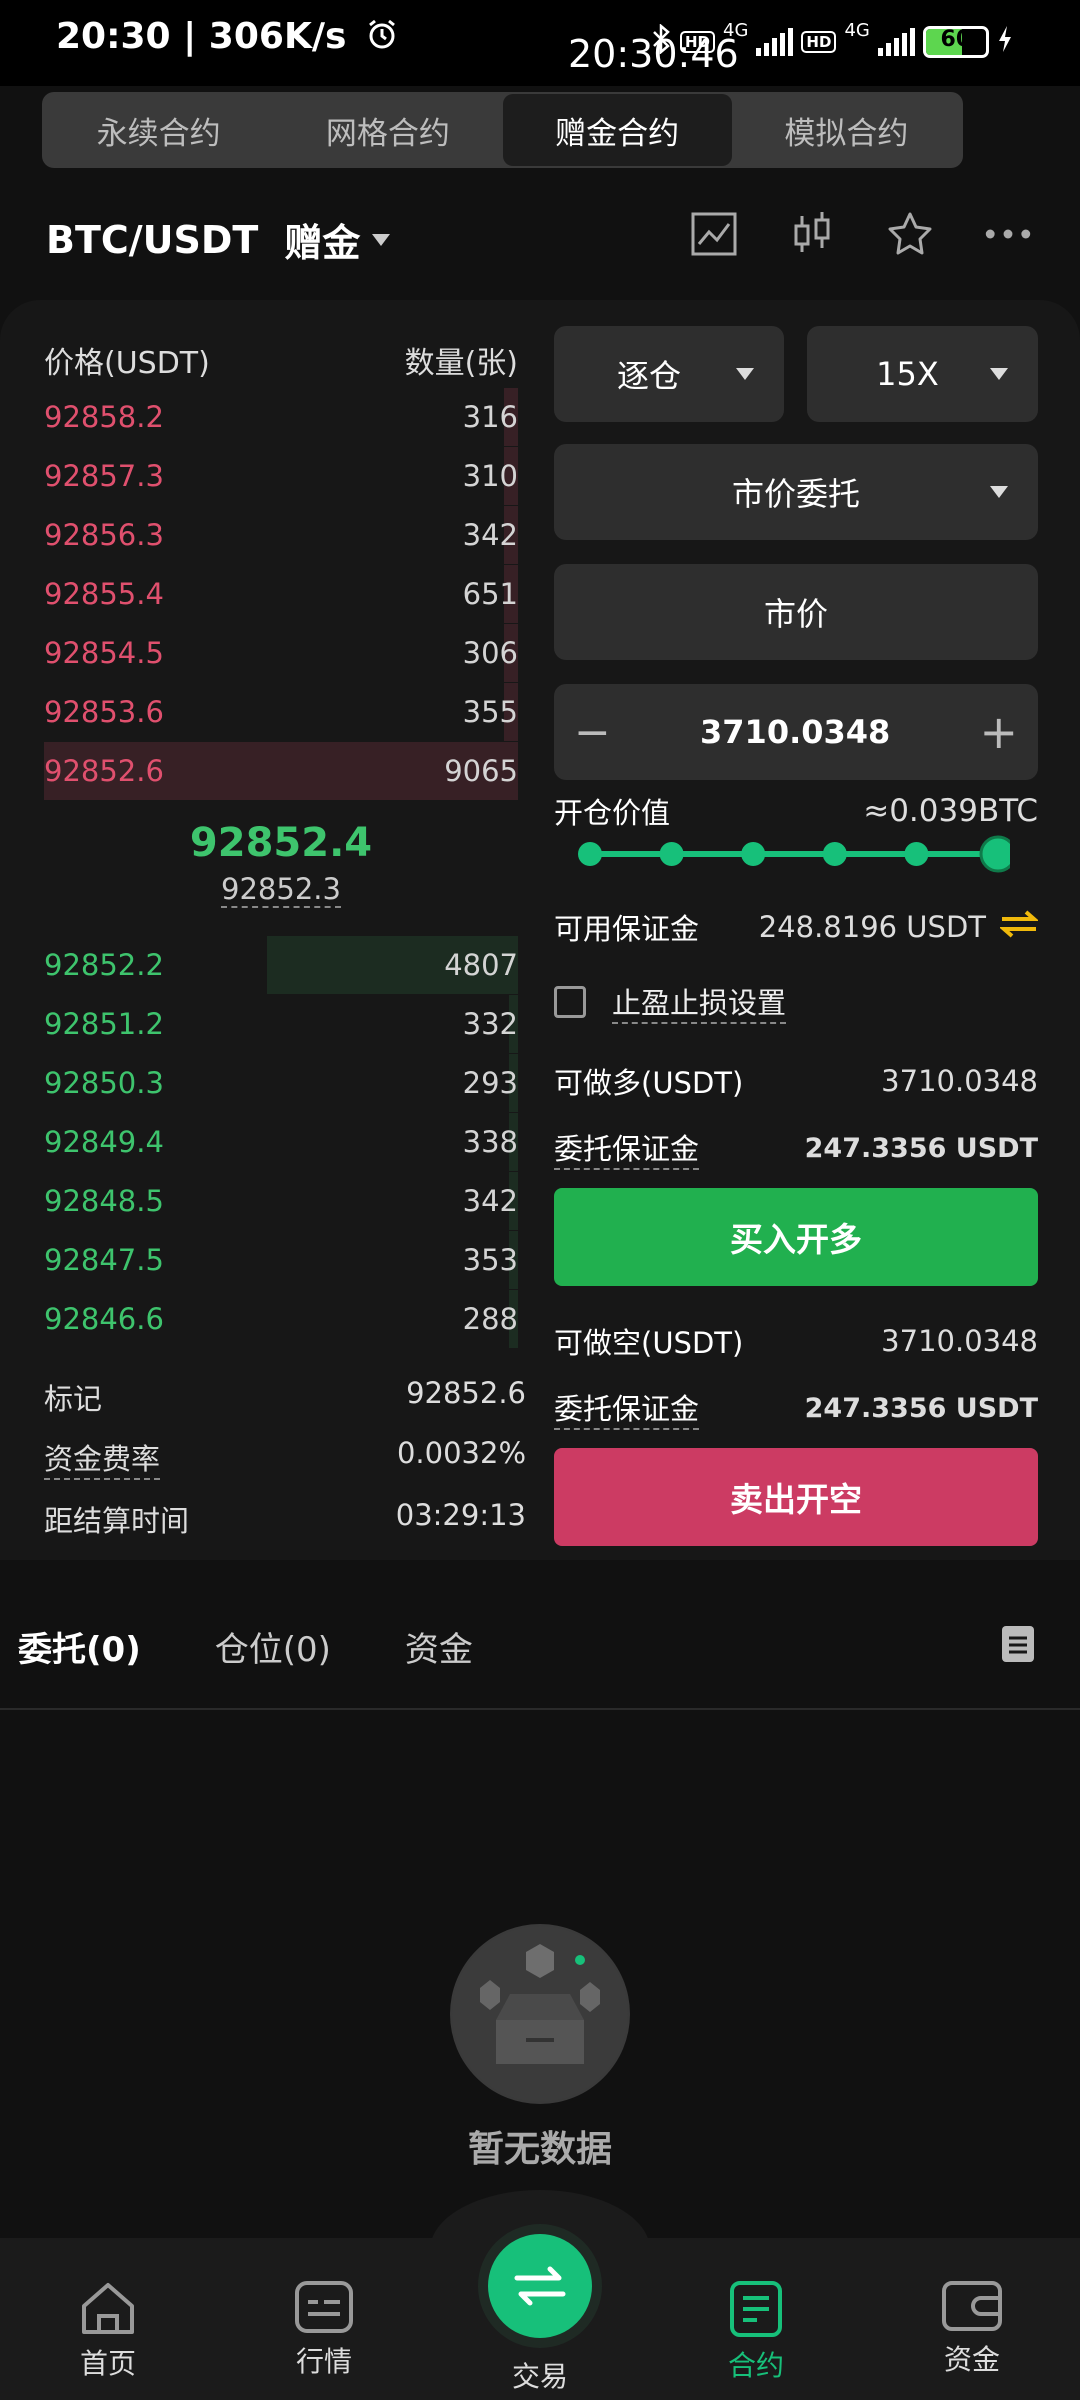 Image resolution: width=1080 pixels, height=2400 pixels. Describe the element at coordinates (490, 535) in the screenshot. I see `ask-qty: 342` at that location.